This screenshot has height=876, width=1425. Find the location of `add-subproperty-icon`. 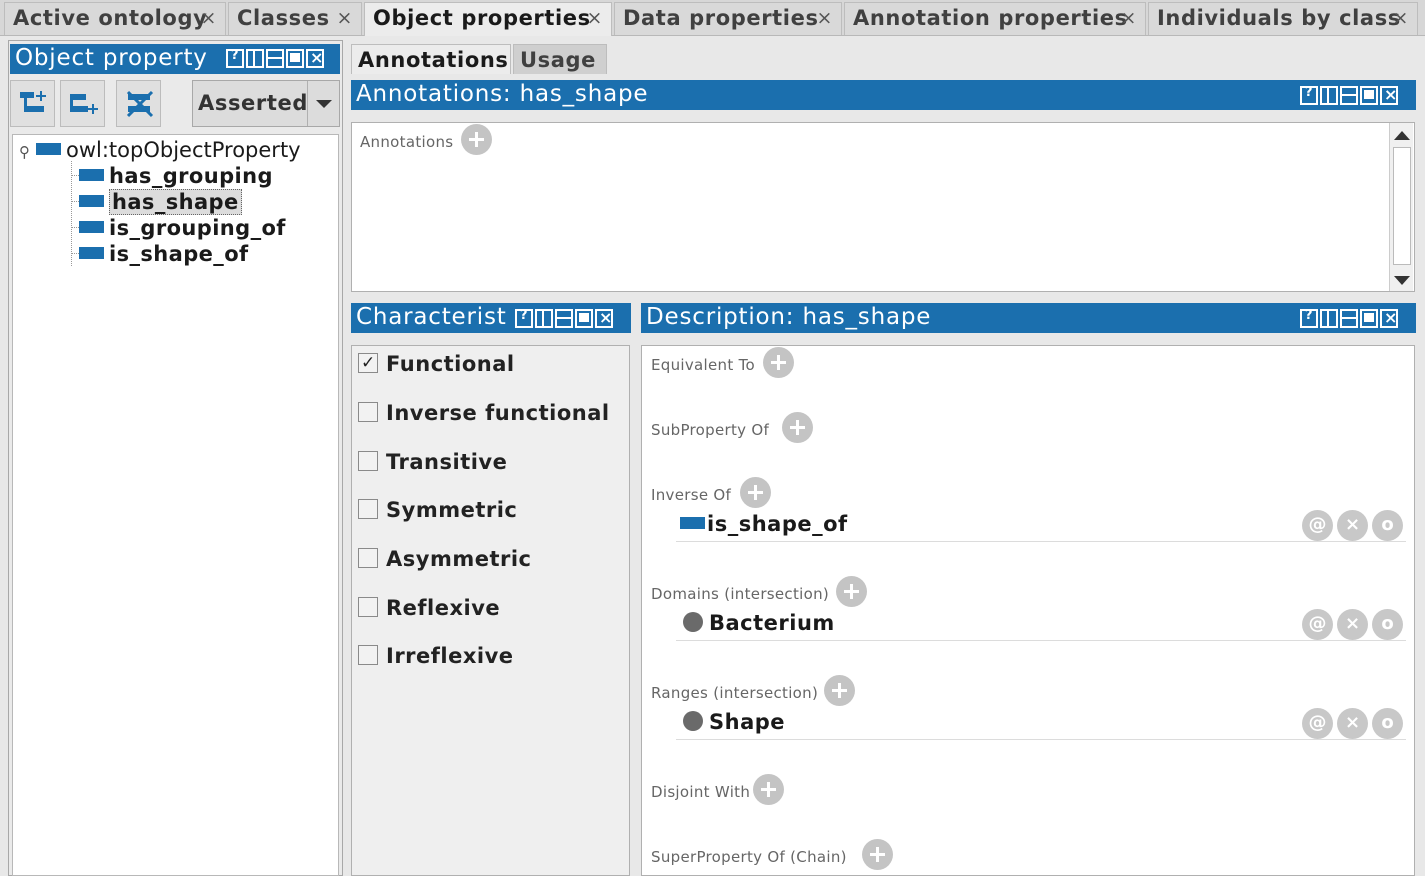

add-subproperty-icon is located at coordinates (797, 427).